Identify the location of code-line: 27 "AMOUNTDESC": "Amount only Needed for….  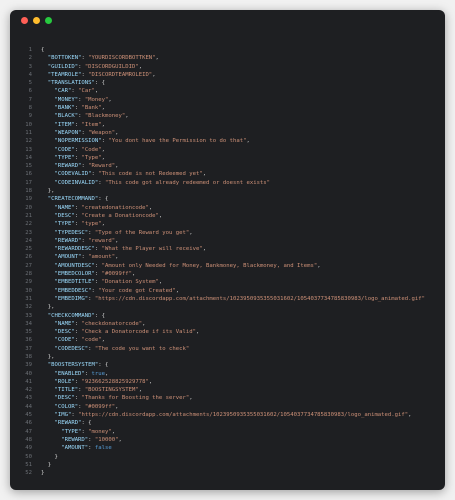
(227, 266).